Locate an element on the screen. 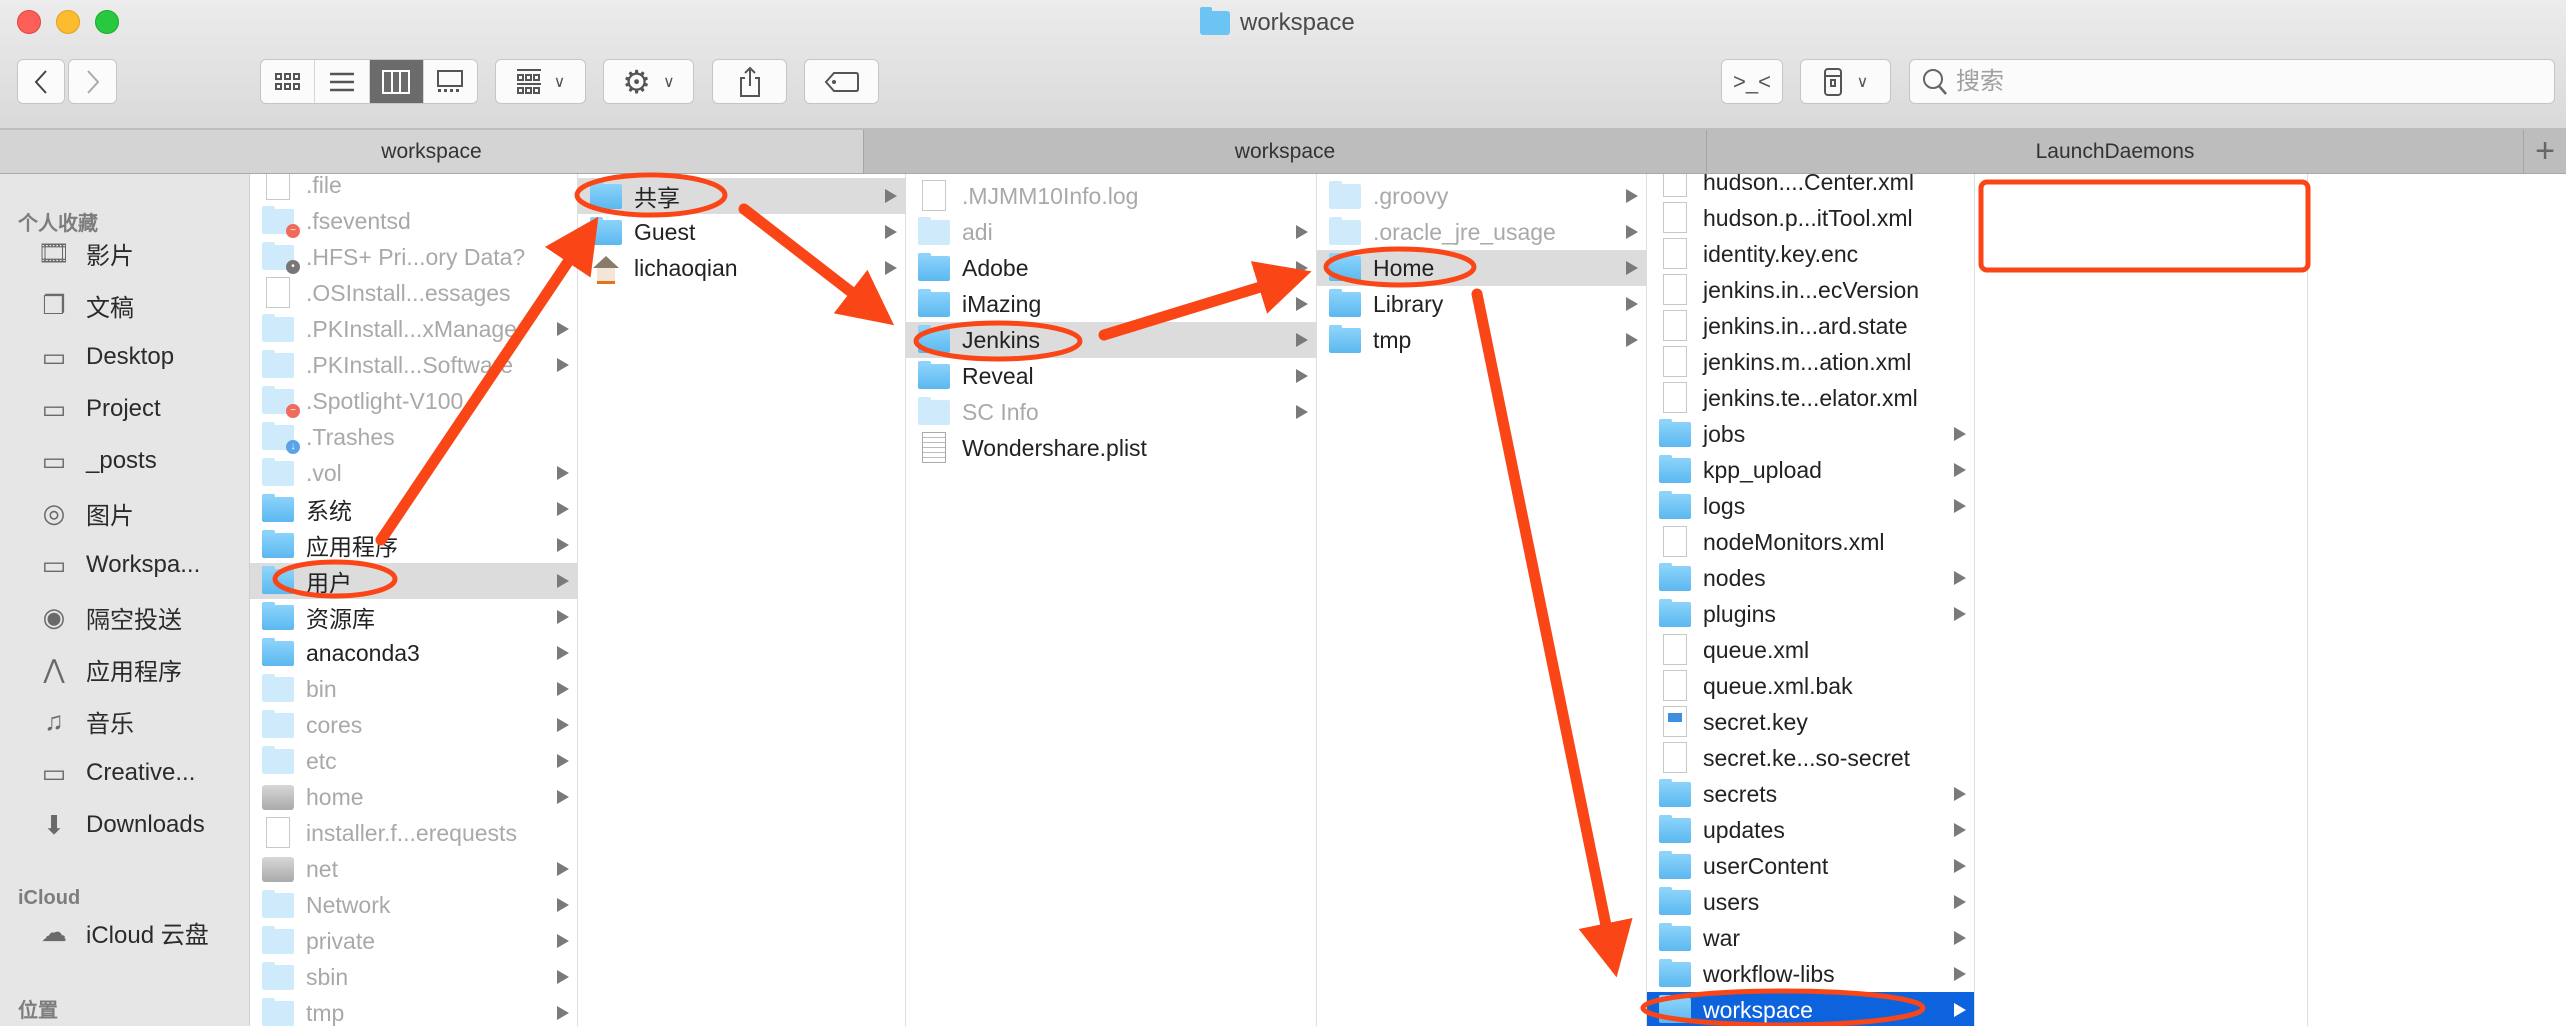  list-item: secrets is located at coordinates (1810, 794).